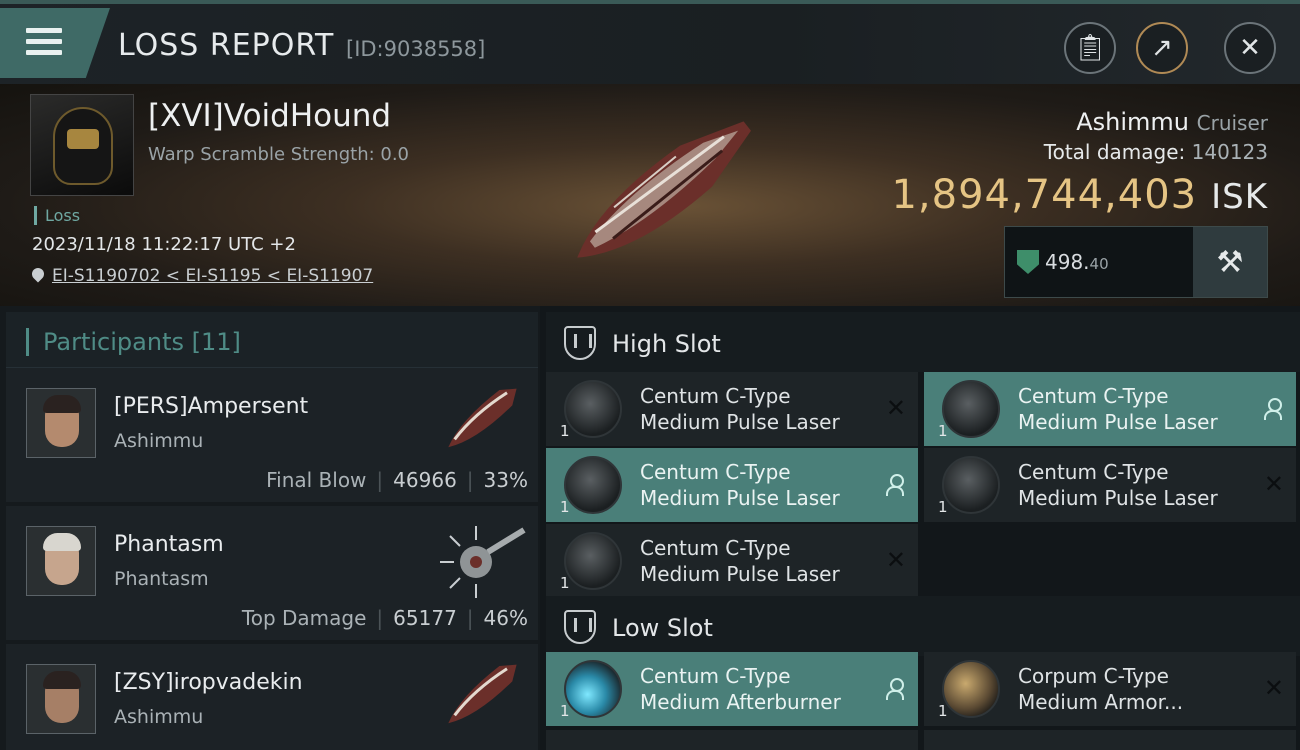 Image resolution: width=1300 pixels, height=750 pixels. I want to click on participant-name: Phantasm, so click(169, 544).